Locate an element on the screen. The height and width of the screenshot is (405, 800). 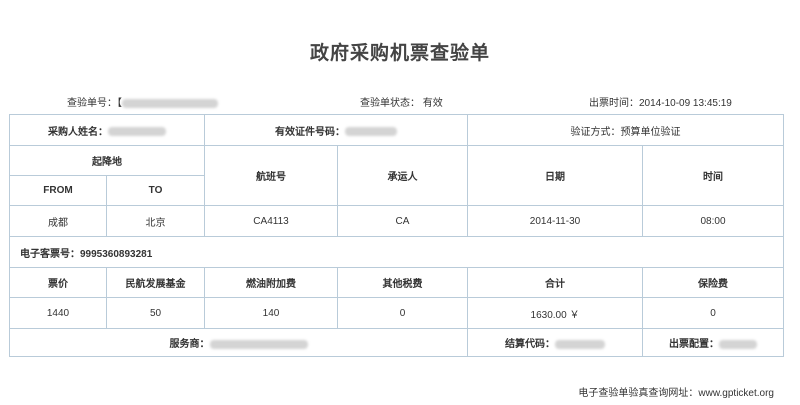
redacted-issue-config is located at coordinates (738, 344).